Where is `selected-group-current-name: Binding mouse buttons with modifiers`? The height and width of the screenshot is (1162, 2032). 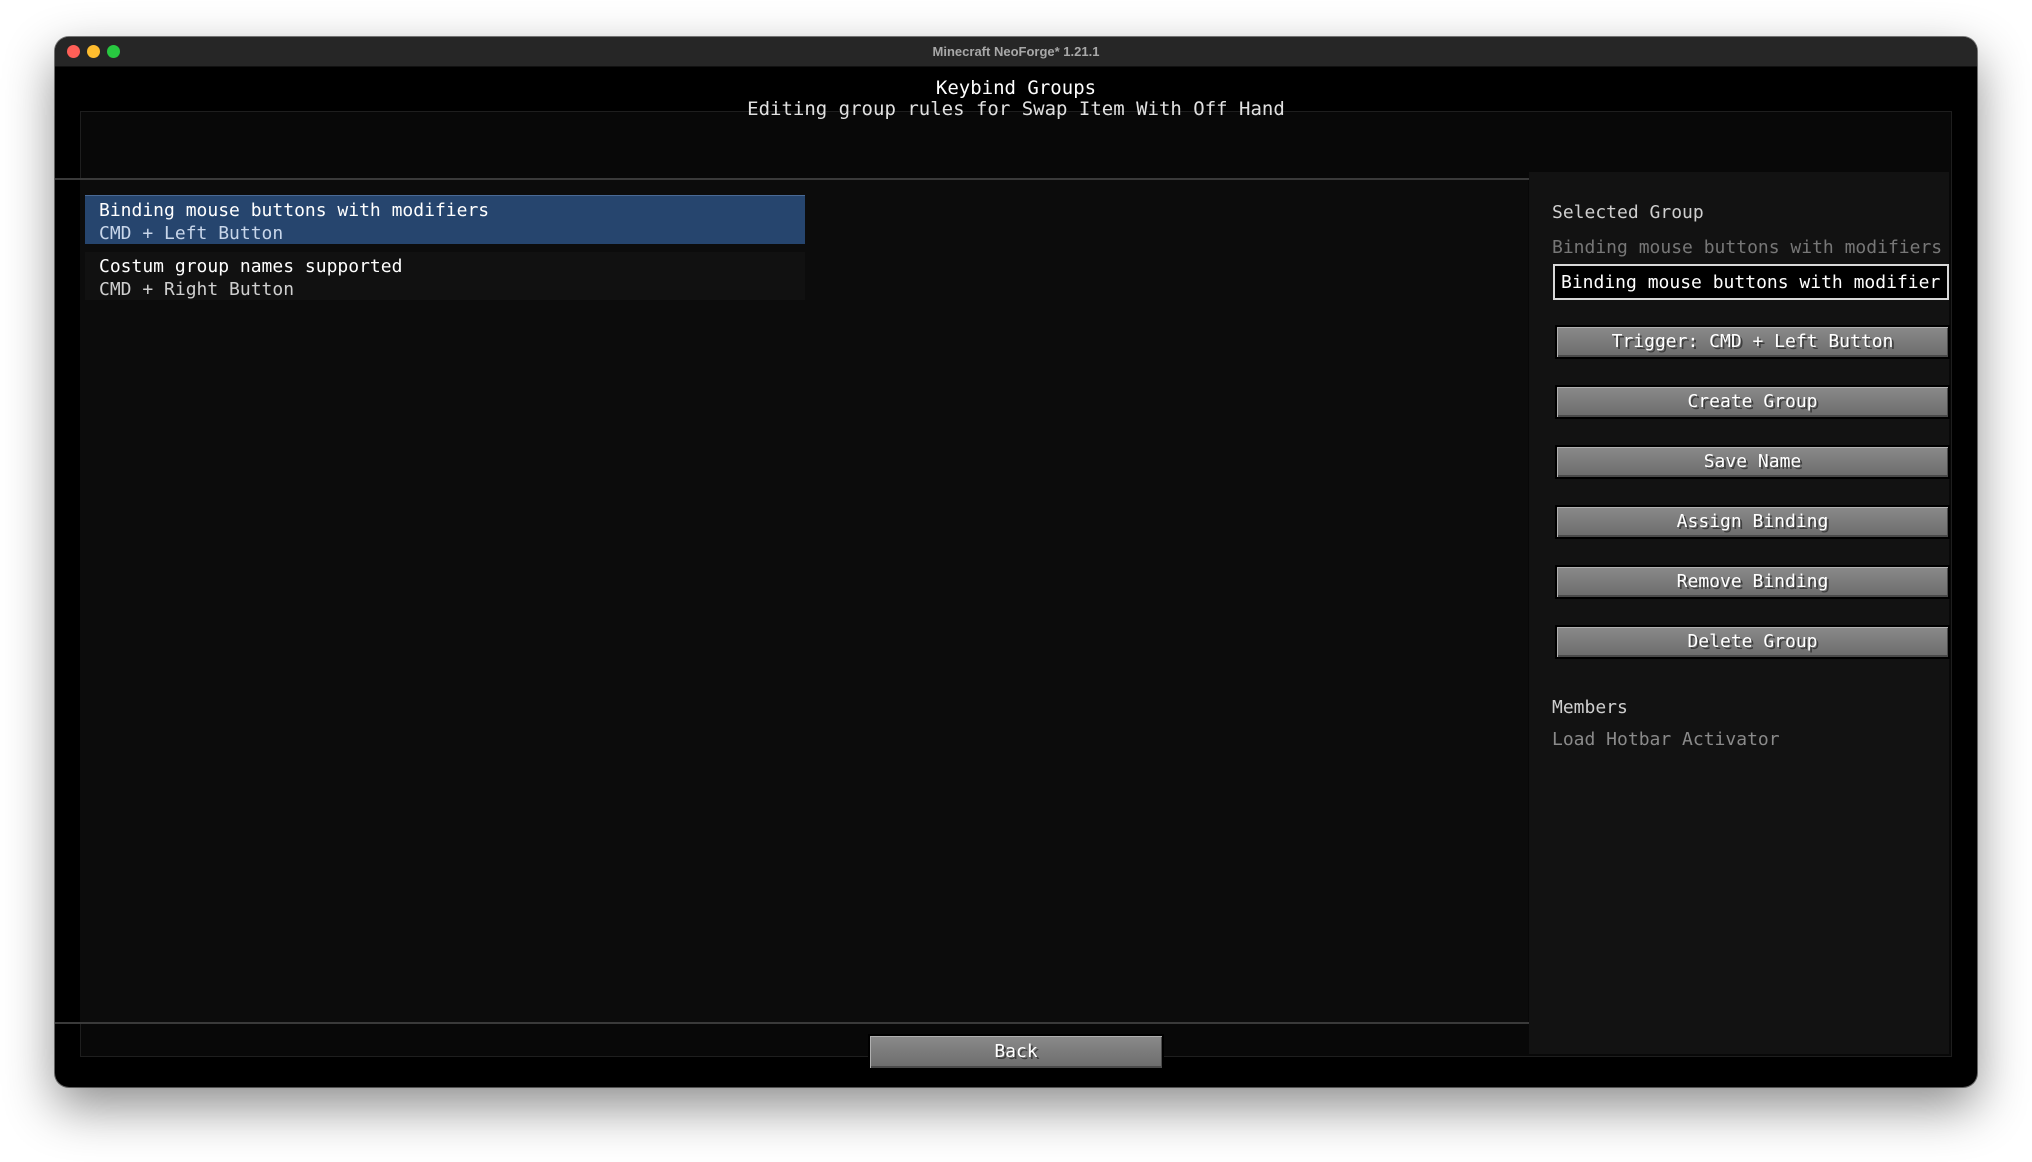
selected-group-current-name: Binding mouse buttons with modifiers is located at coordinates (1747, 247).